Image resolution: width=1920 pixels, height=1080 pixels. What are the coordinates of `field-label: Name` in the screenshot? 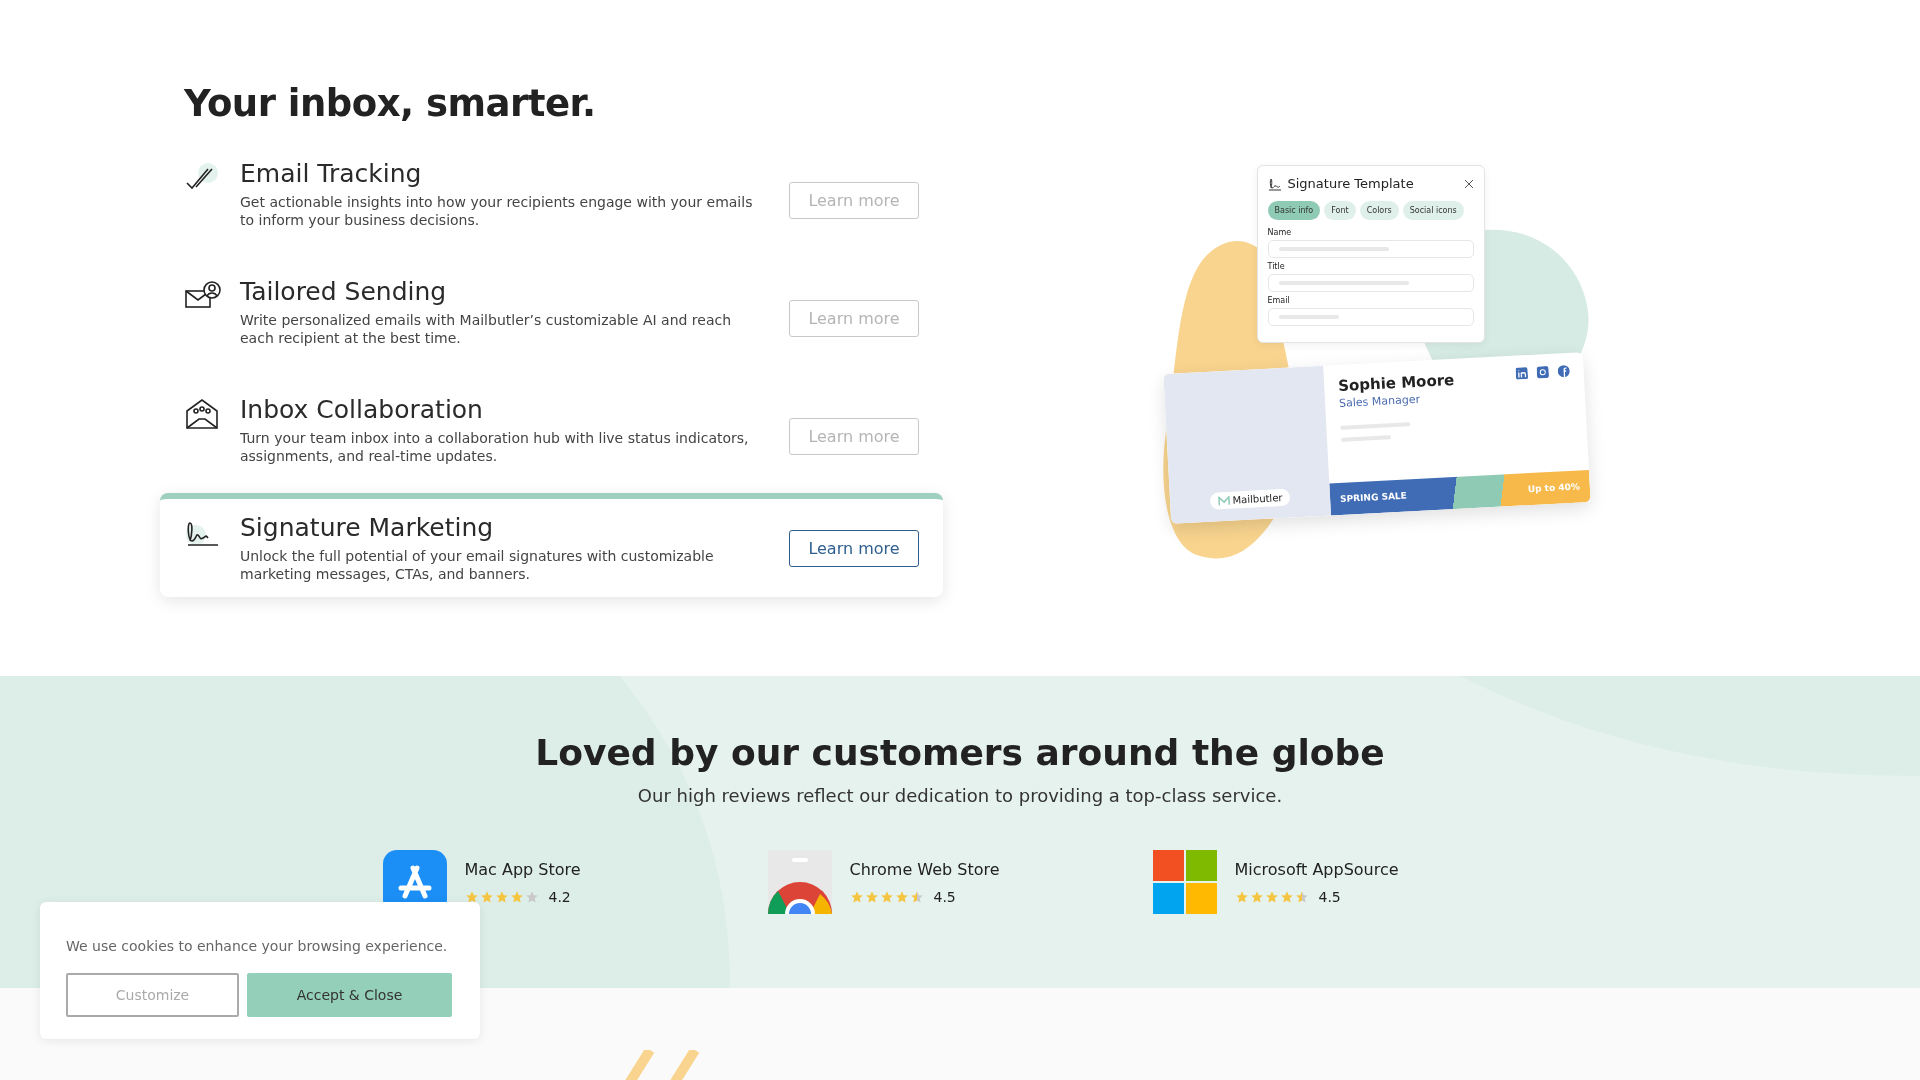 It's located at (1280, 232).